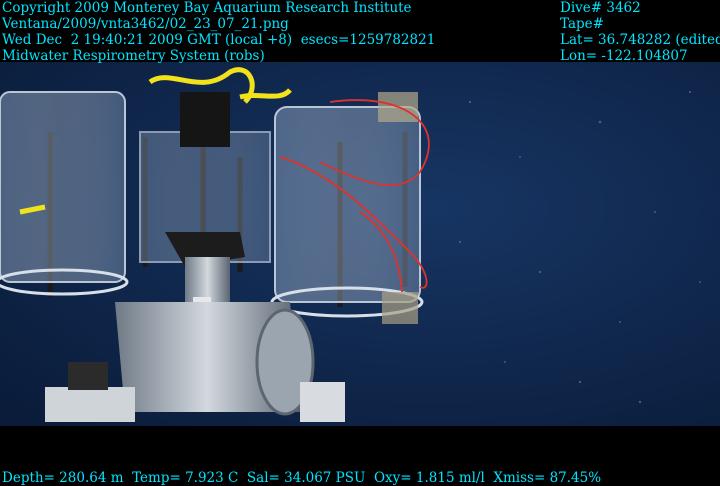 The image size is (720, 486). What do you see at coordinates (600, 8) in the screenshot?
I see `dive-number-text: Dive# 3462` at bounding box center [600, 8].